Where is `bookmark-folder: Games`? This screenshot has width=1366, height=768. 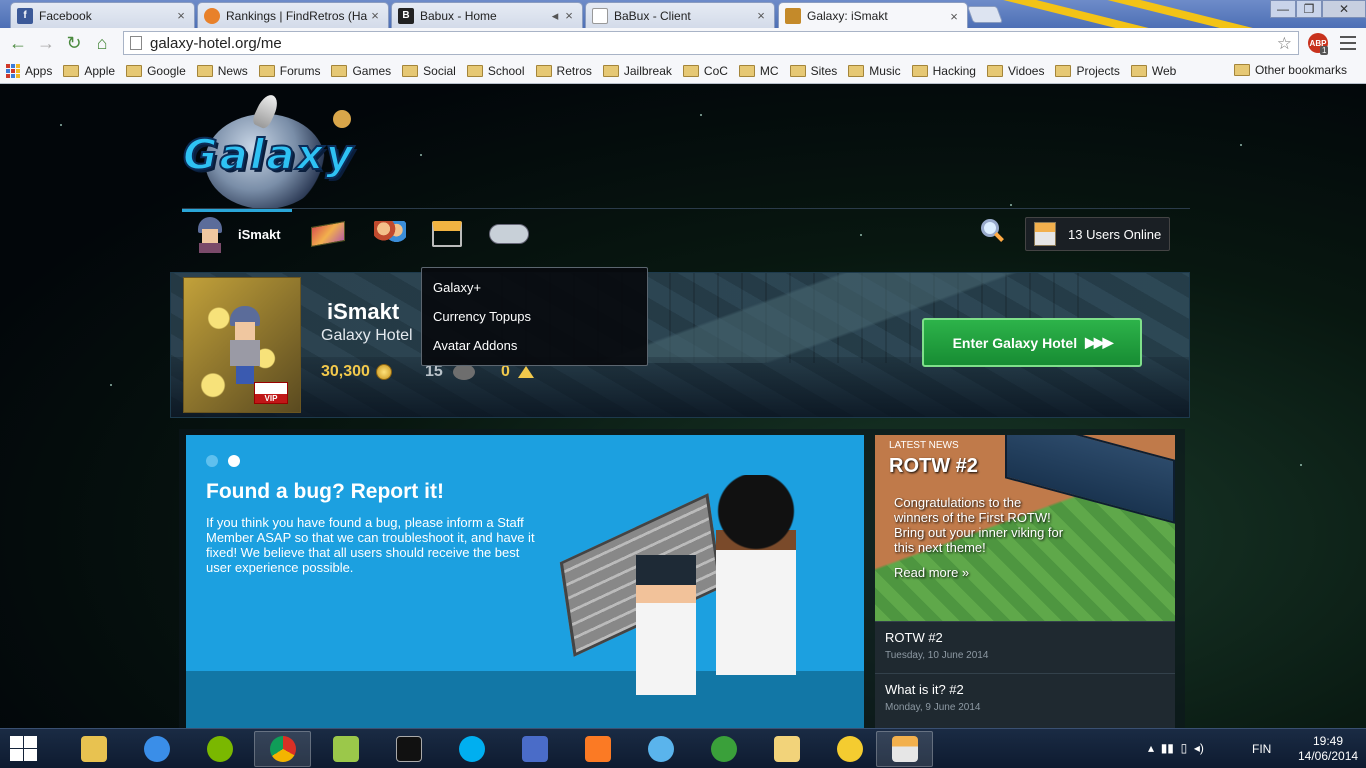 bookmark-folder: Games is located at coordinates (361, 71).